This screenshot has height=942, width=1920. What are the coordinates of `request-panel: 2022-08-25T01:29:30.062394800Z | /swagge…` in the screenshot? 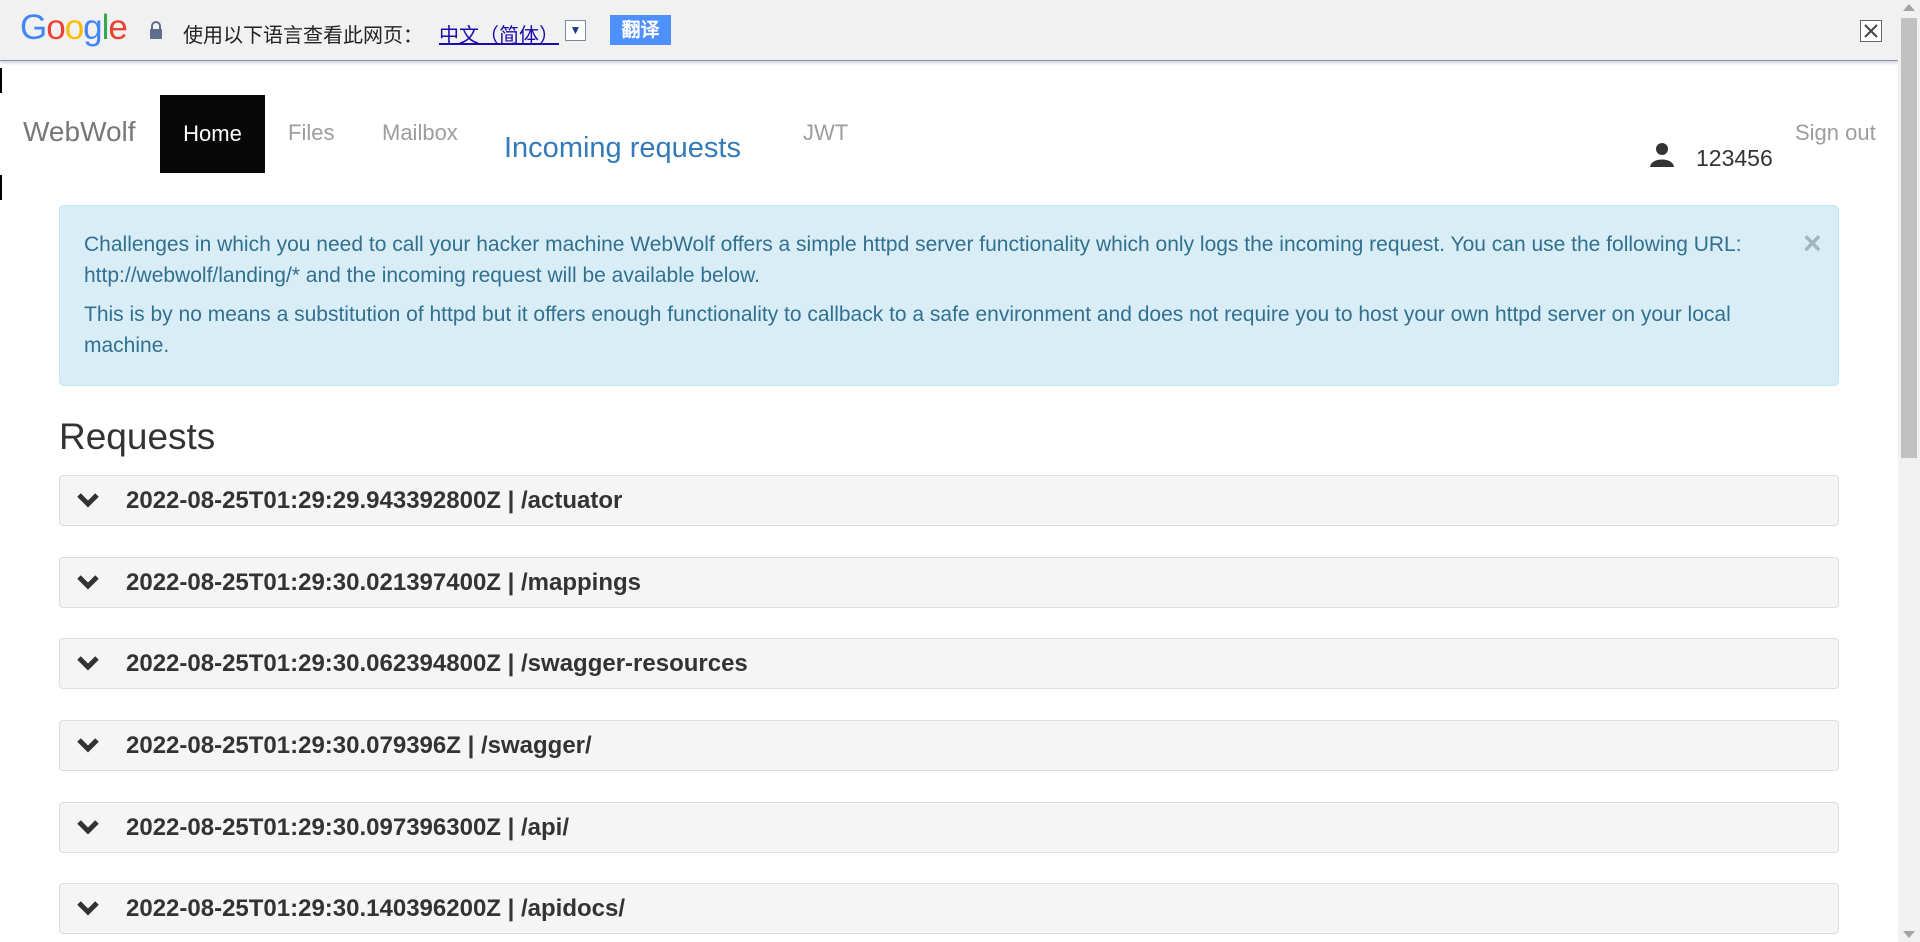 It's located at (949, 663).